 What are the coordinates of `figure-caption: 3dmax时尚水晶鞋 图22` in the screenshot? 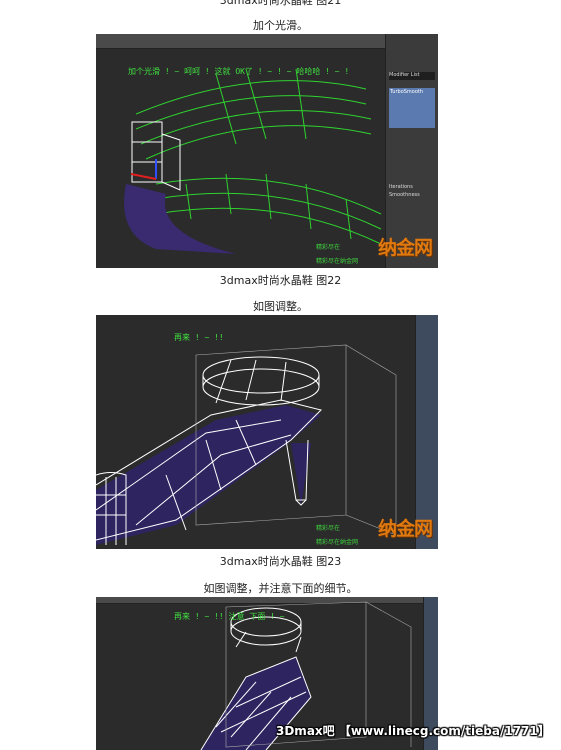 It's located at (280, 280).